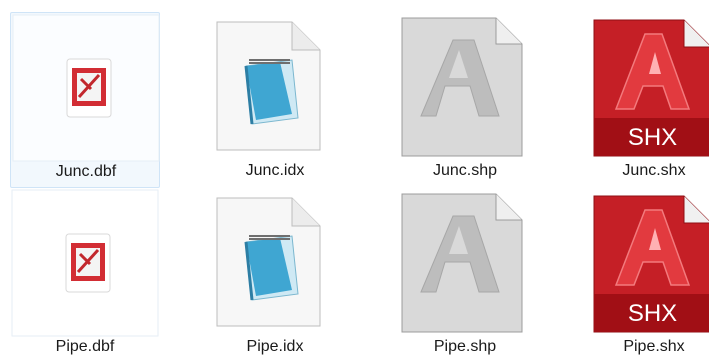 The width and height of the screenshot is (709, 364). I want to click on file-item-junc-dbf: Junc.dbf, so click(85, 100).